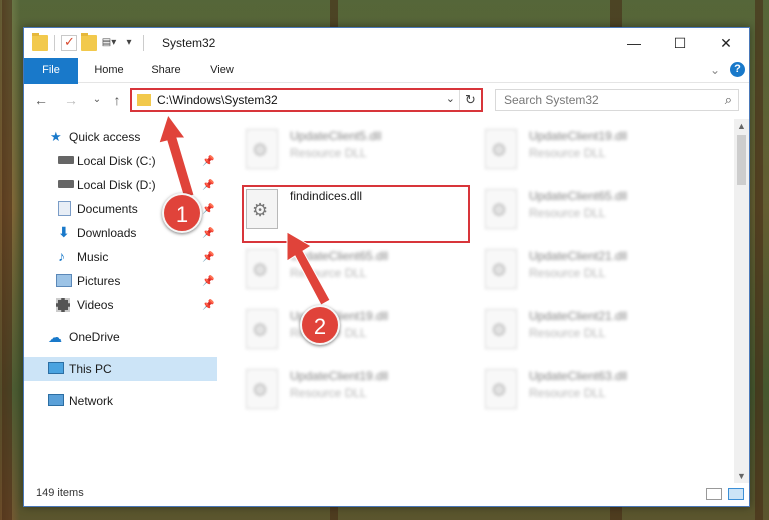 The image size is (769, 520). Describe the element at coordinates (726, 43) in the screenshot. I see `close-button: ✕` at that location.